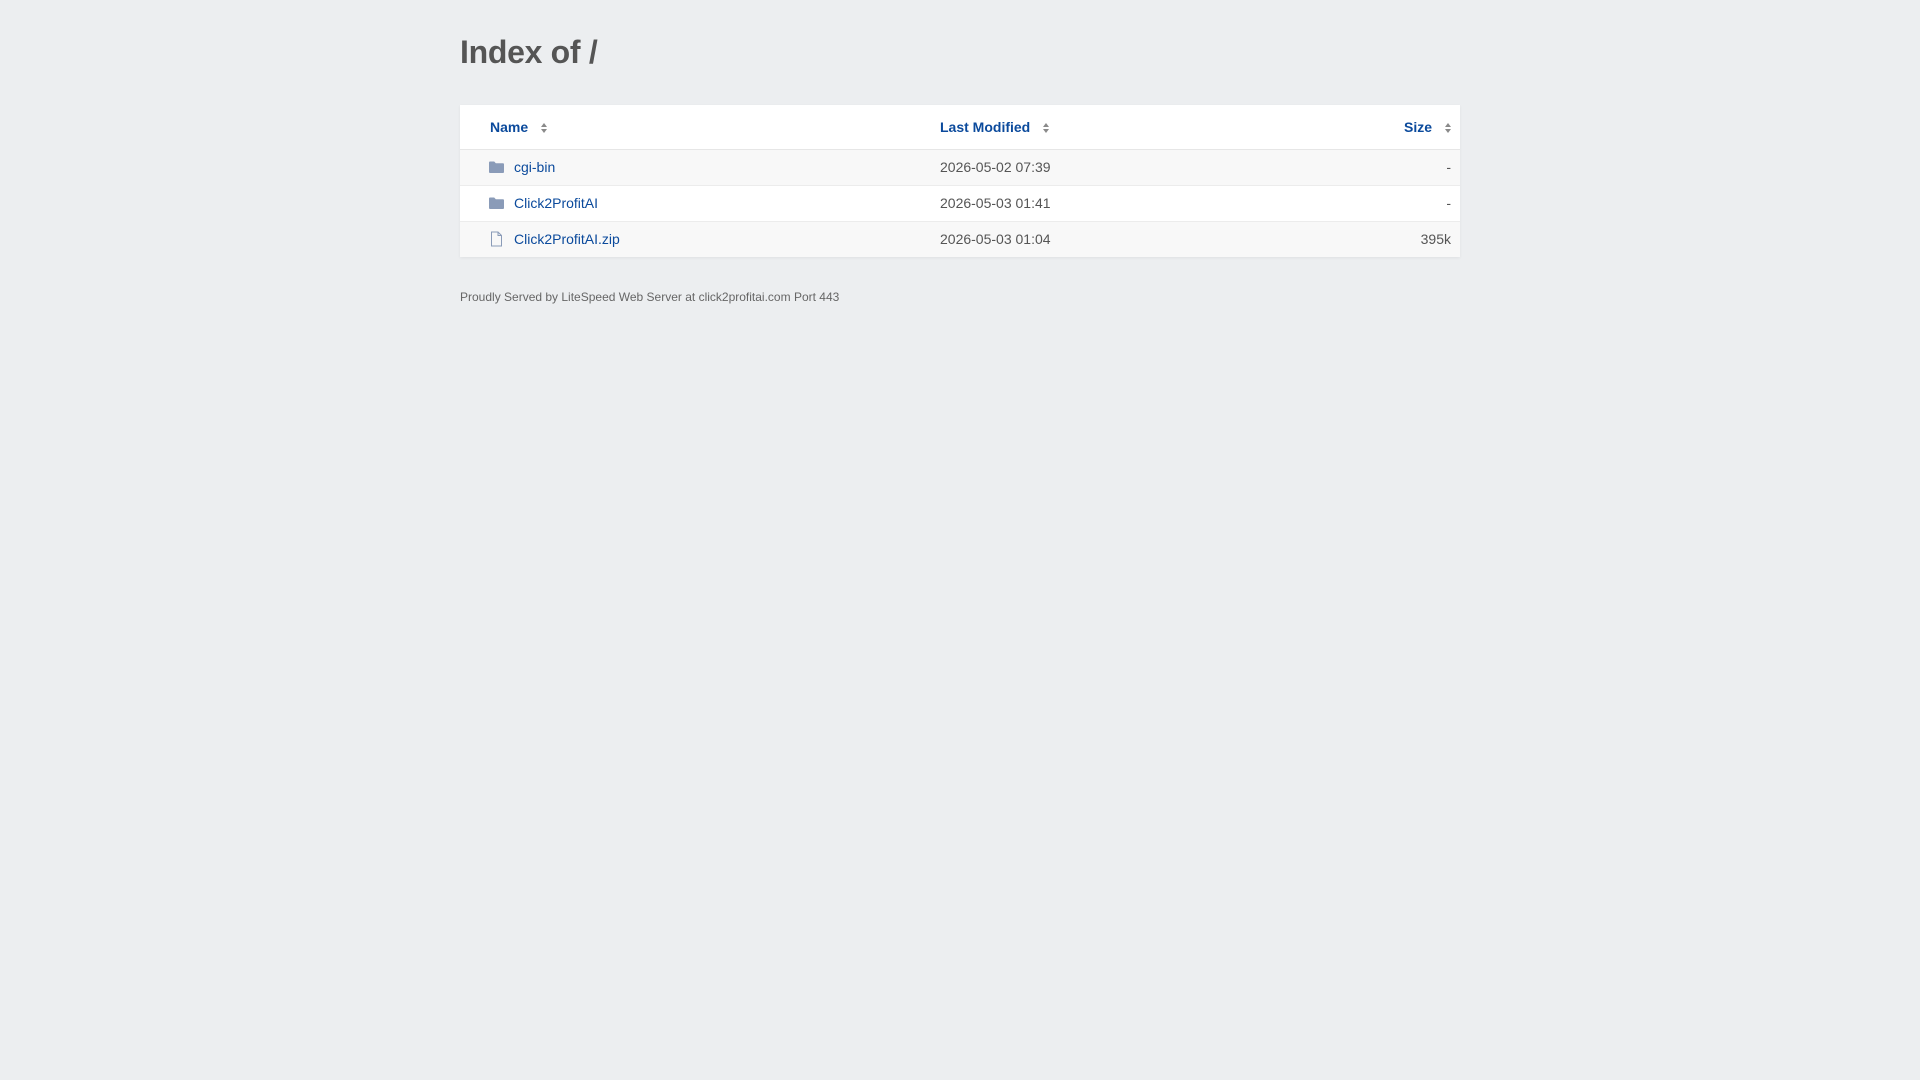 This screenshot has height=1080, width=1920. What do you see at coordinates (995, 239) in the screenshot?
I see `modified-cell: 2026-05-03 01:04` at bounding box center [995, 239].